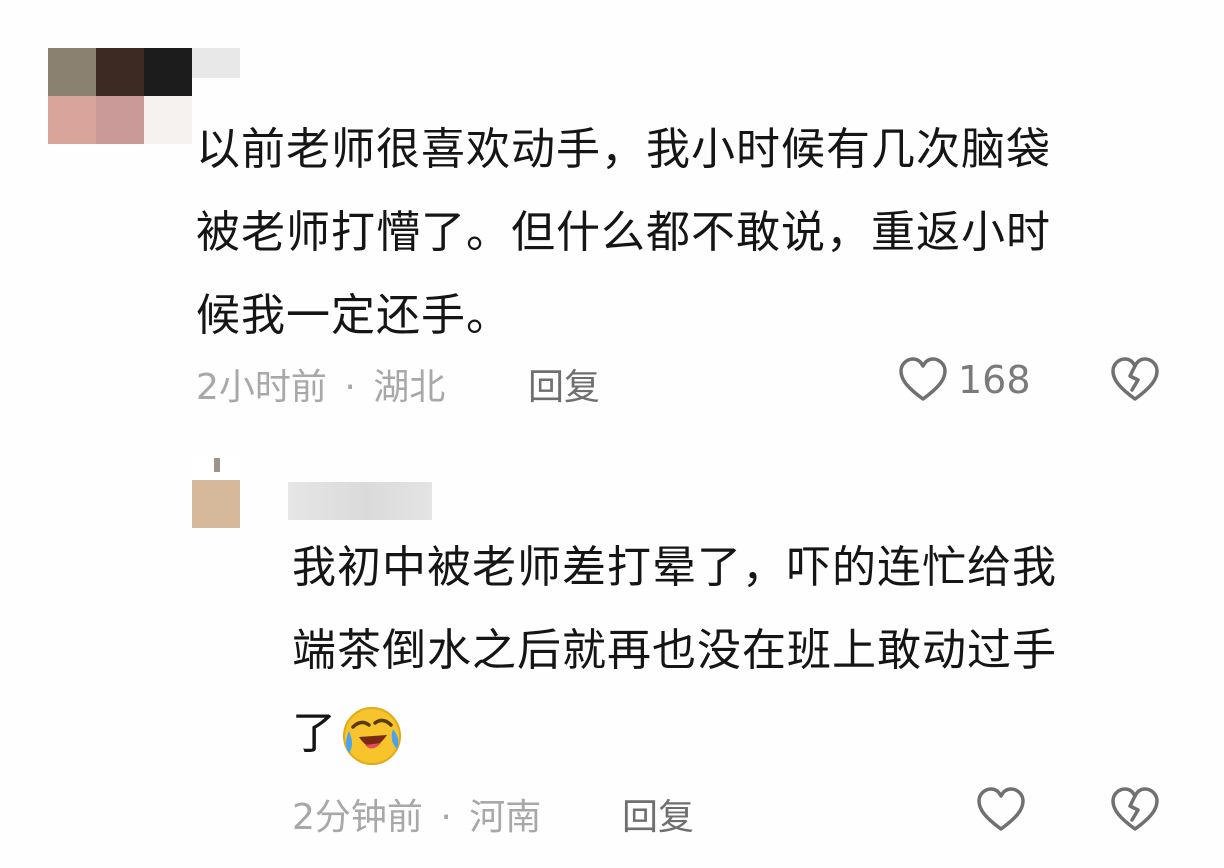 The width and height of the screenshot is (1224, 868). What do you see at coordinates (409, 387) in the screenshot?
I see `comment-location: 湖北` at bounding box center [409, 387].